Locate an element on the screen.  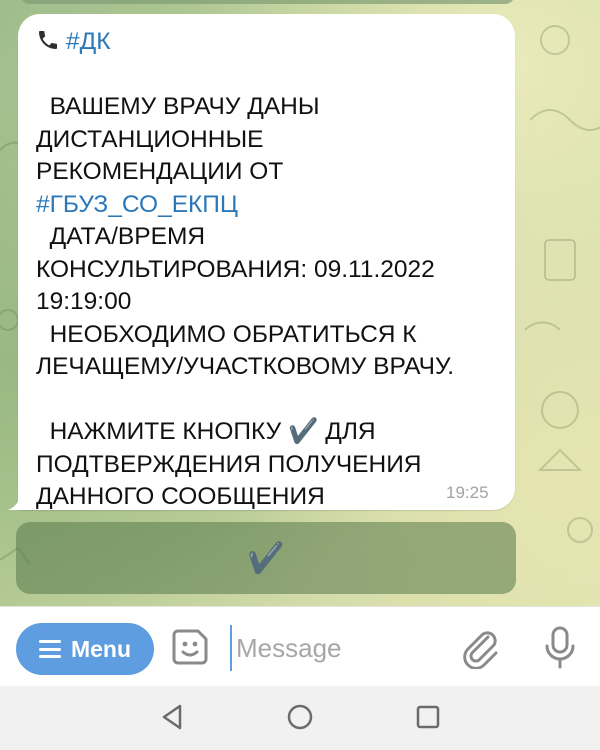
message-line: ЛЕЧАЩЕМУ/УЧАСТКОВОМУ ВРАЧУ. is located at coordinates (271, 367).